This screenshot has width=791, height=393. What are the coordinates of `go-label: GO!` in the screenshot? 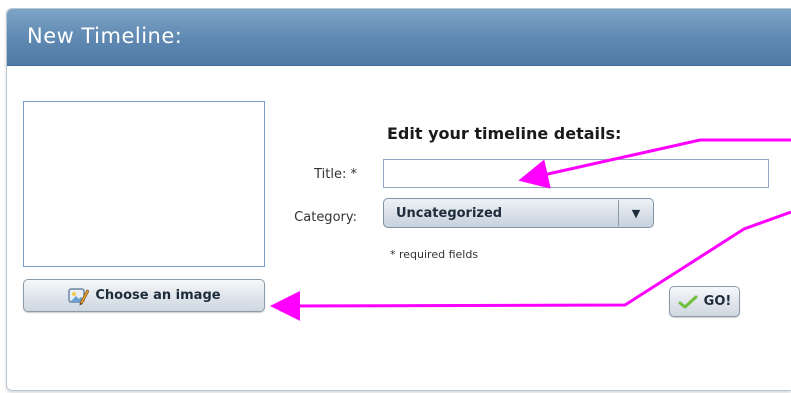 It's located at (717, 301).